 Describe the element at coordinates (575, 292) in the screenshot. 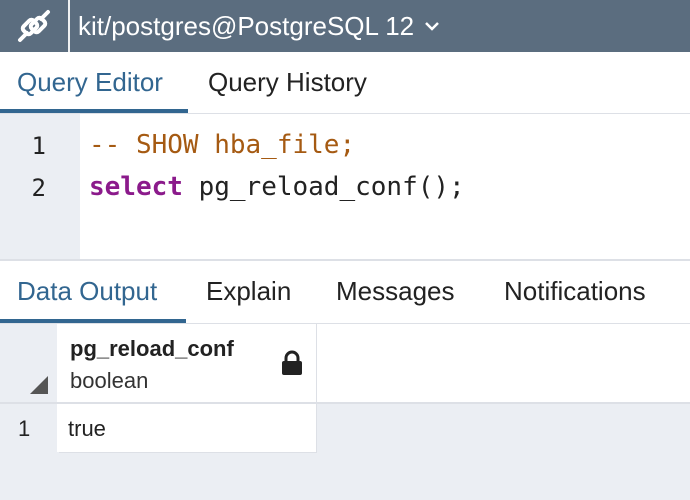

I see `tab-notifications: Notifications` at that location.